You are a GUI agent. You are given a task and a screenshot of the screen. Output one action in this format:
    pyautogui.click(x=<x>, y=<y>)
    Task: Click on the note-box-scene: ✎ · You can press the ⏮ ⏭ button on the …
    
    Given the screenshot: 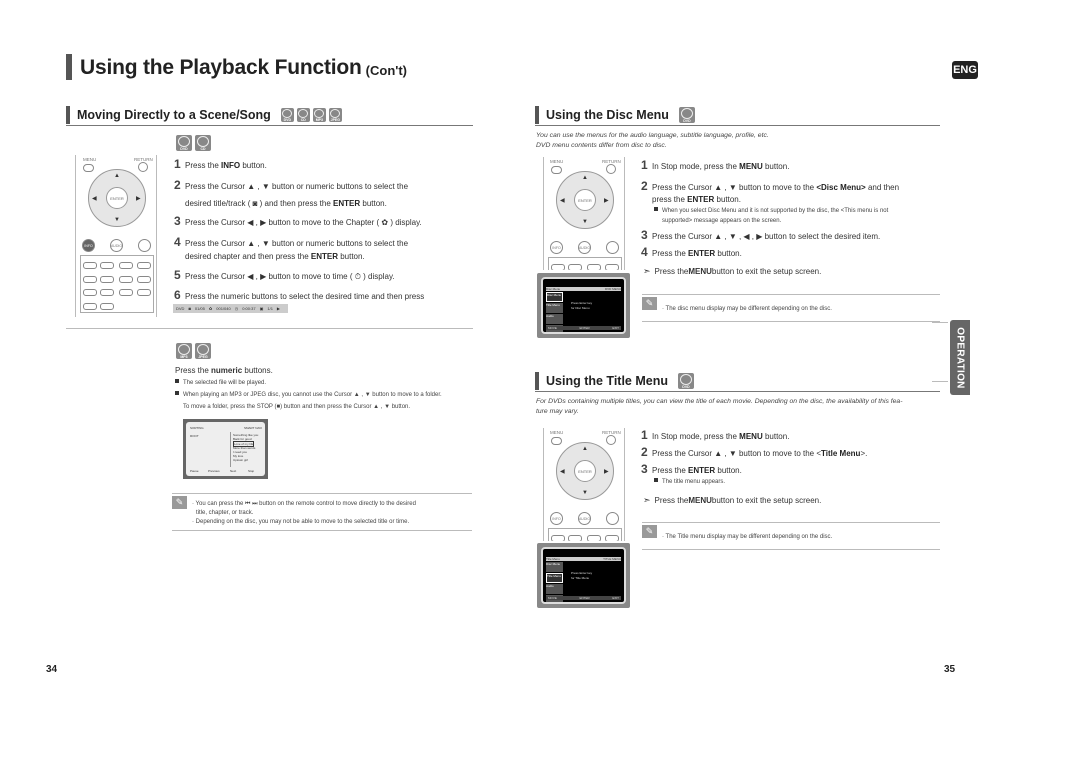 What is the action you would take?
    pyautogui.click(x=322, y=512)
    